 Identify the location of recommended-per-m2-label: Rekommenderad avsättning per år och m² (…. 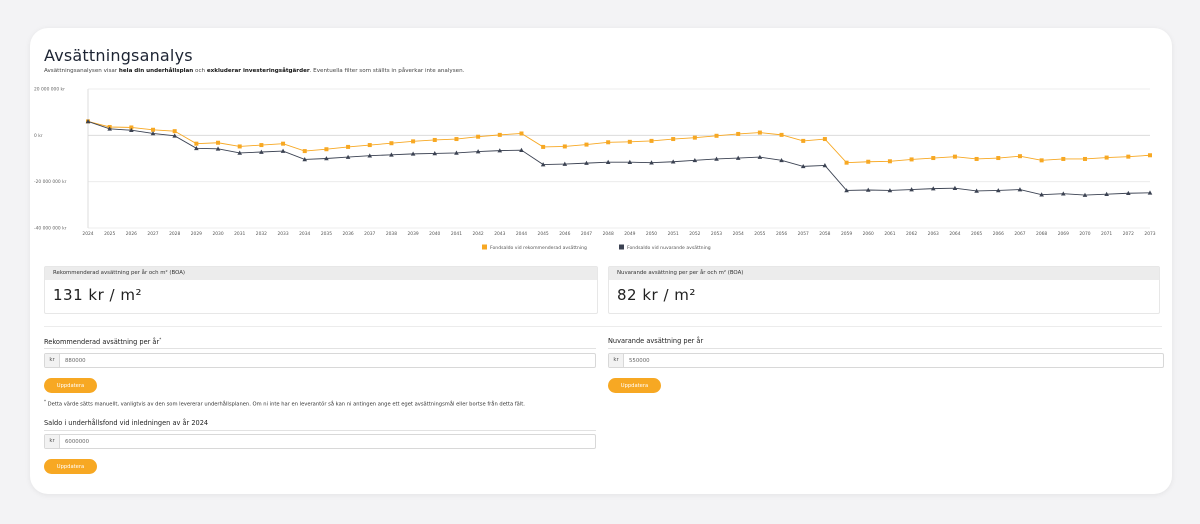
(321, 273).